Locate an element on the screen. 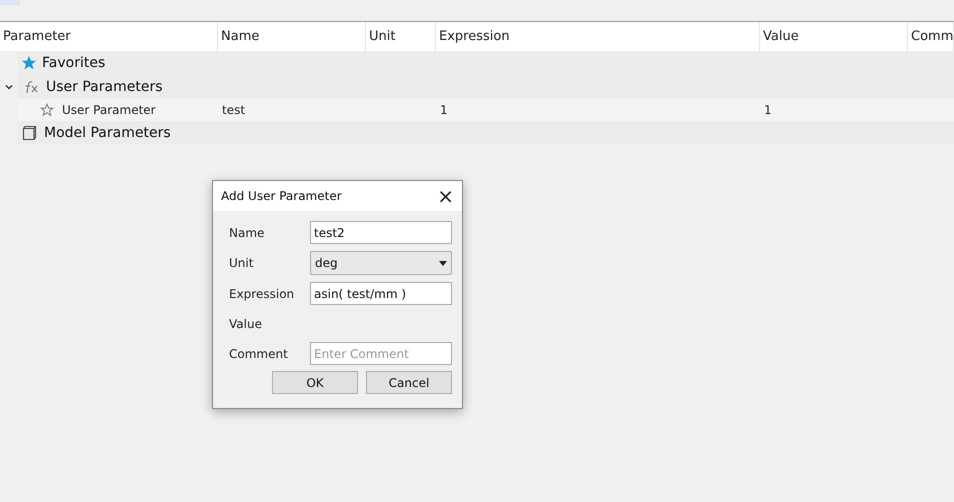 The image size is (954, 502). group-row: Favorites is located at coordinates (486, 63).